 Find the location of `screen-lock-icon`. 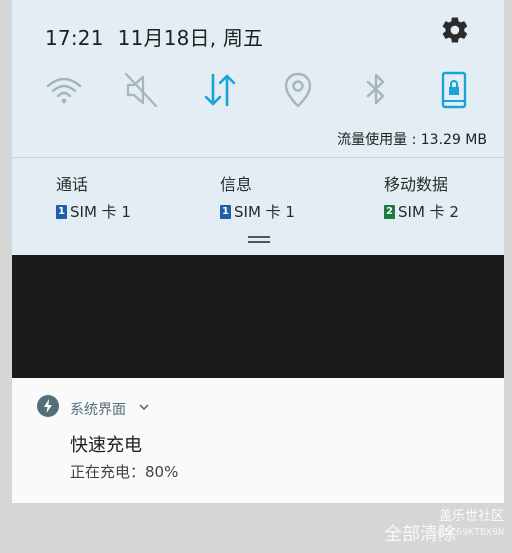

screen-lock-icon is located at coordinates (454, 90).